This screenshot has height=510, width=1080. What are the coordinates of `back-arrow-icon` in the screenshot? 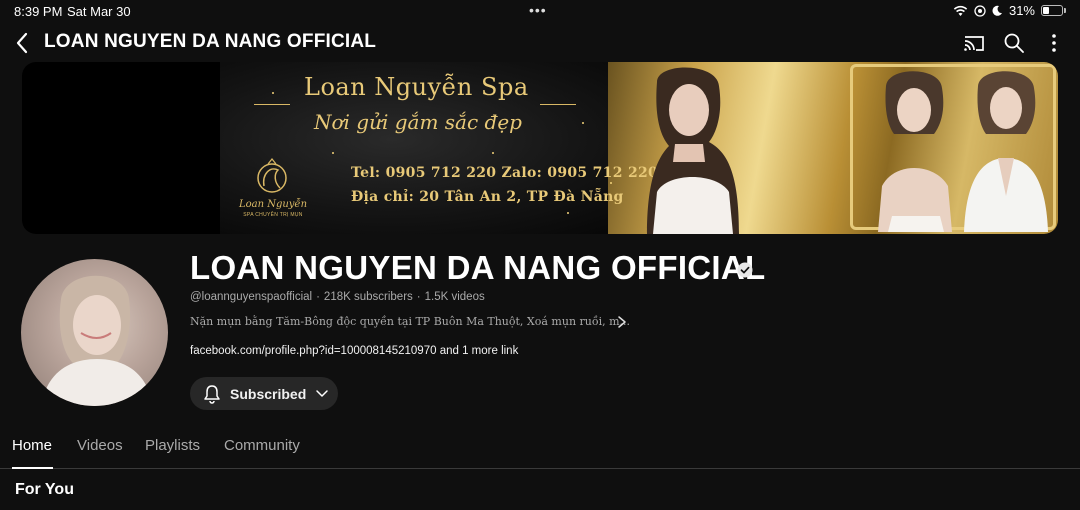 It's located at (23, 43).